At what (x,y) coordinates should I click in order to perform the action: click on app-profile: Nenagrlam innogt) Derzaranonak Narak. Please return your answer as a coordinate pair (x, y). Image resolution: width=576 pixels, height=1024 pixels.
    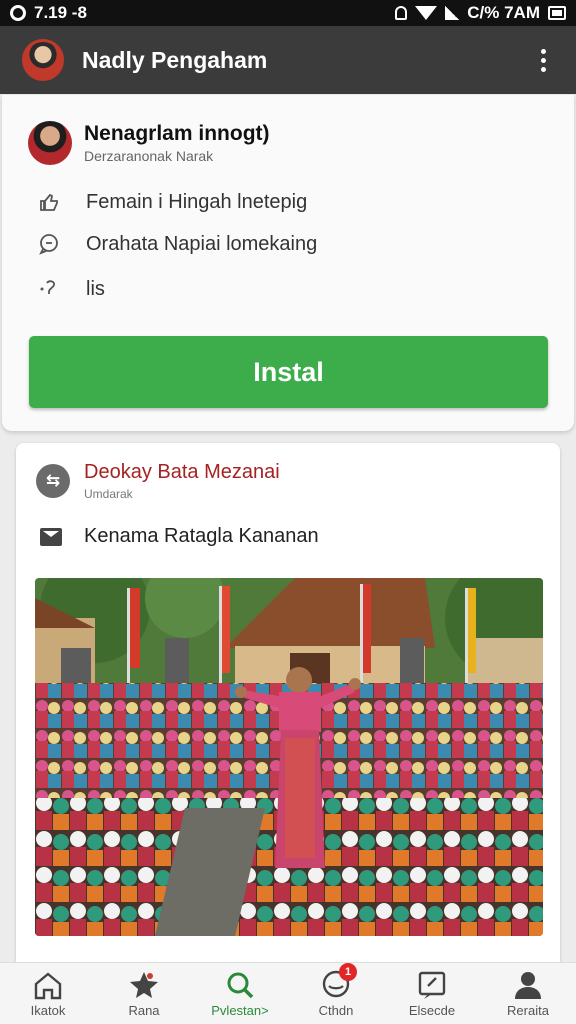
    Looking at the image, I should click on (149, 143).